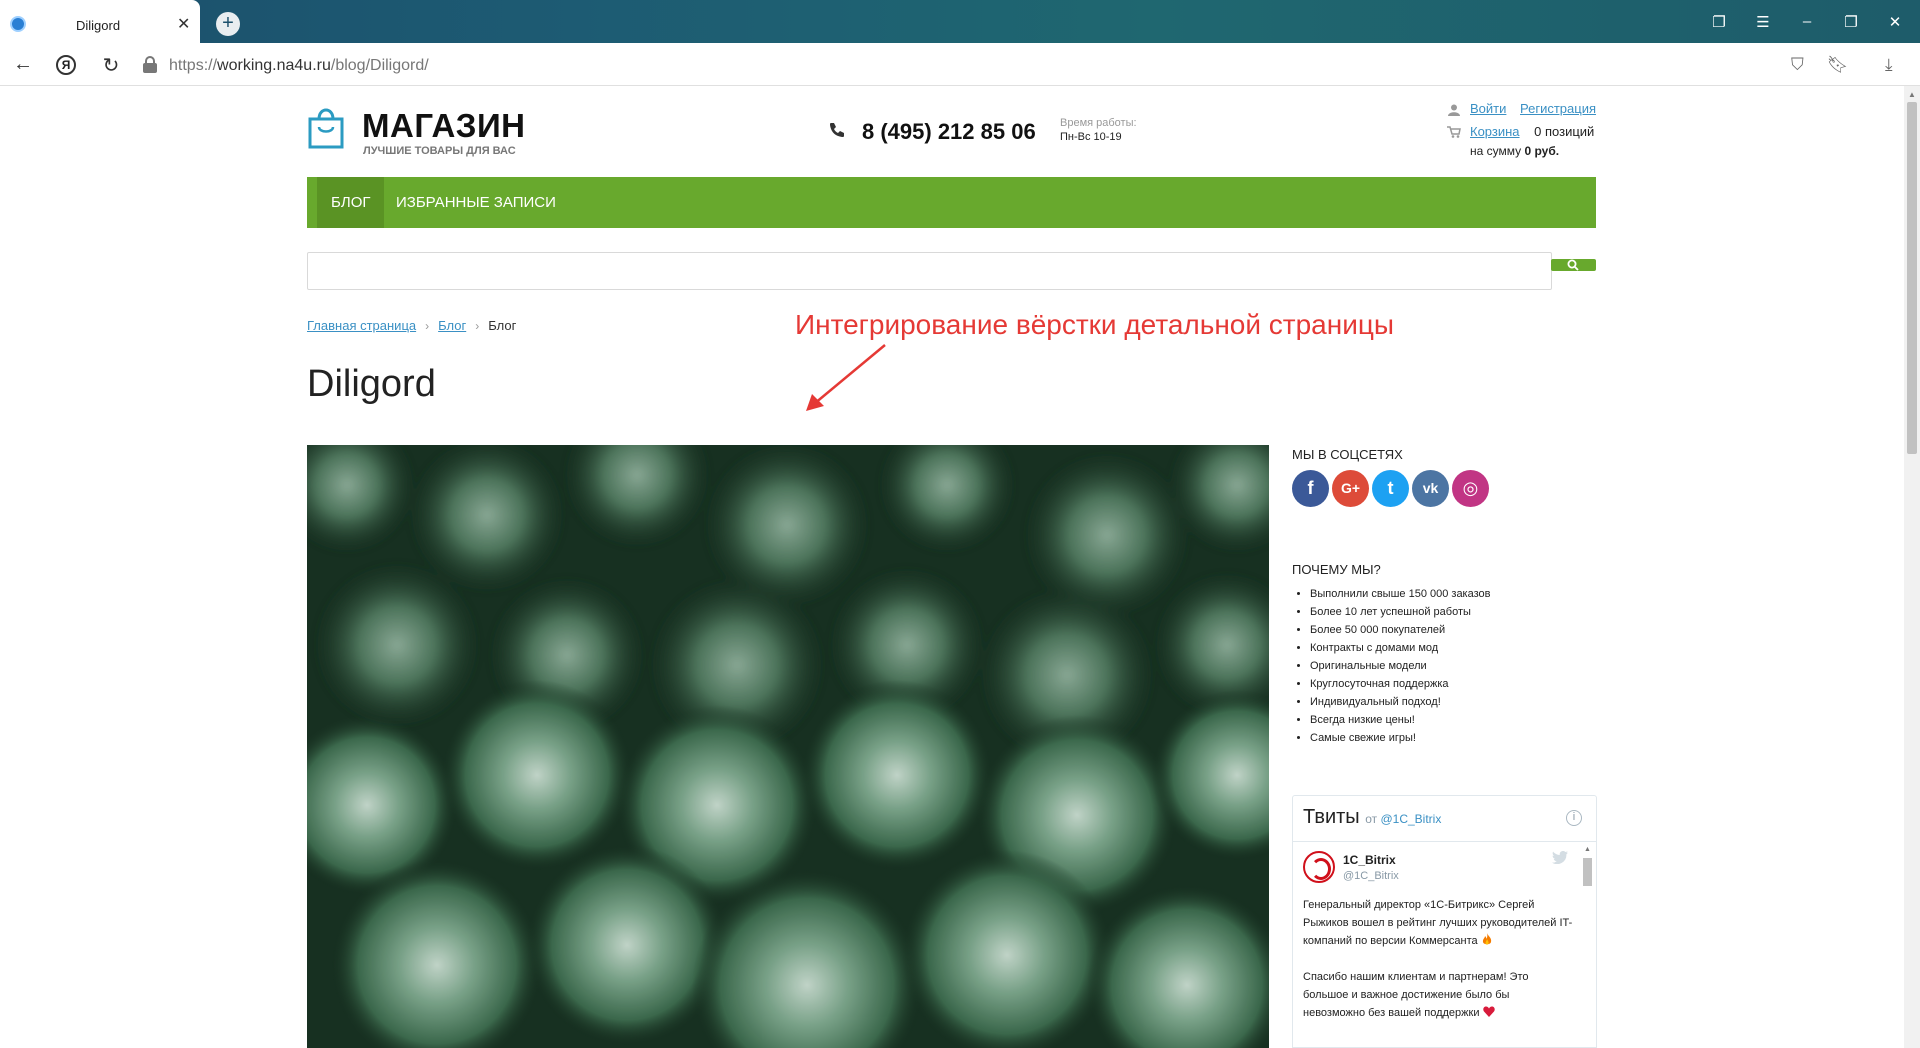 This screenshot has height=1048, width=1920. I want to click on avatar, so click(1319, 867).